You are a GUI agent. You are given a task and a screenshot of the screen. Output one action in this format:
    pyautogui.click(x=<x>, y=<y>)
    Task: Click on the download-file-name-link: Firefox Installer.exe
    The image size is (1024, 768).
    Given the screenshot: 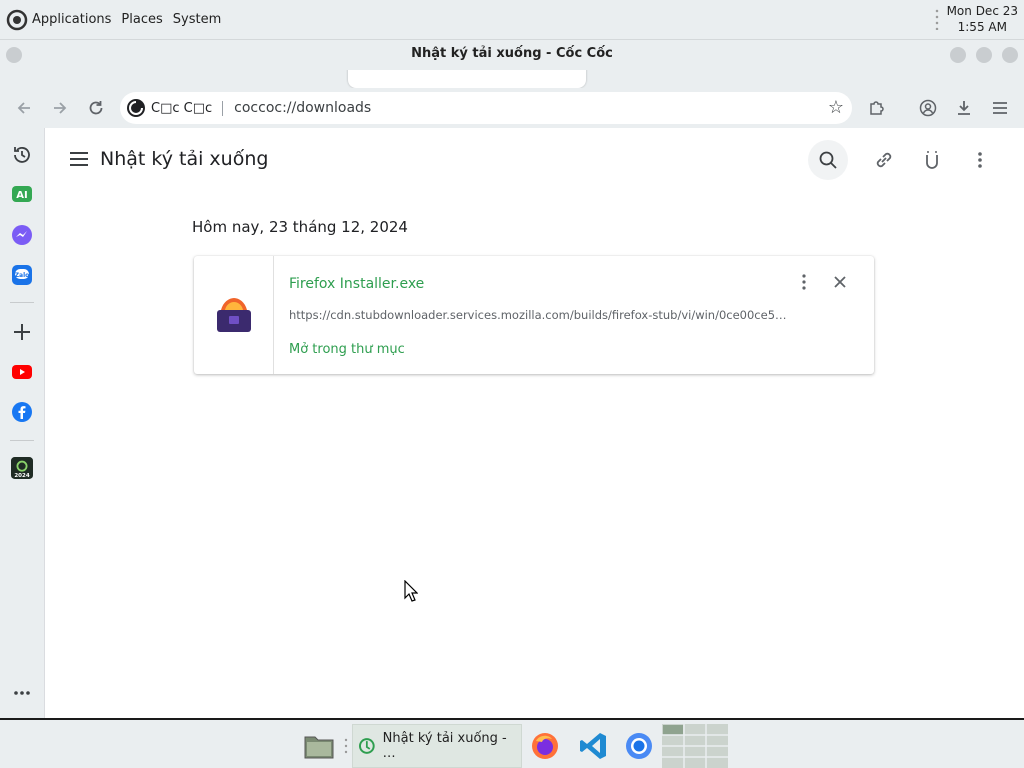 What is the action you would take?
    pyautogui.click(x=356, y=284)
    